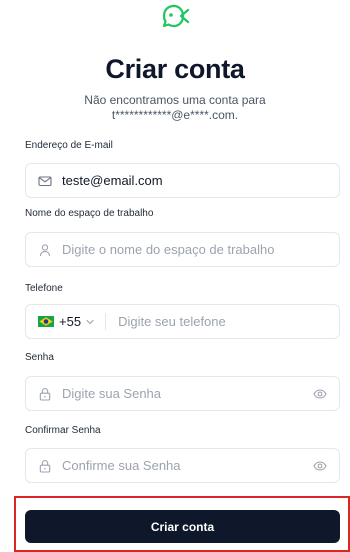  I want to click on create-account-button: Criar conta, so click(182, 526).